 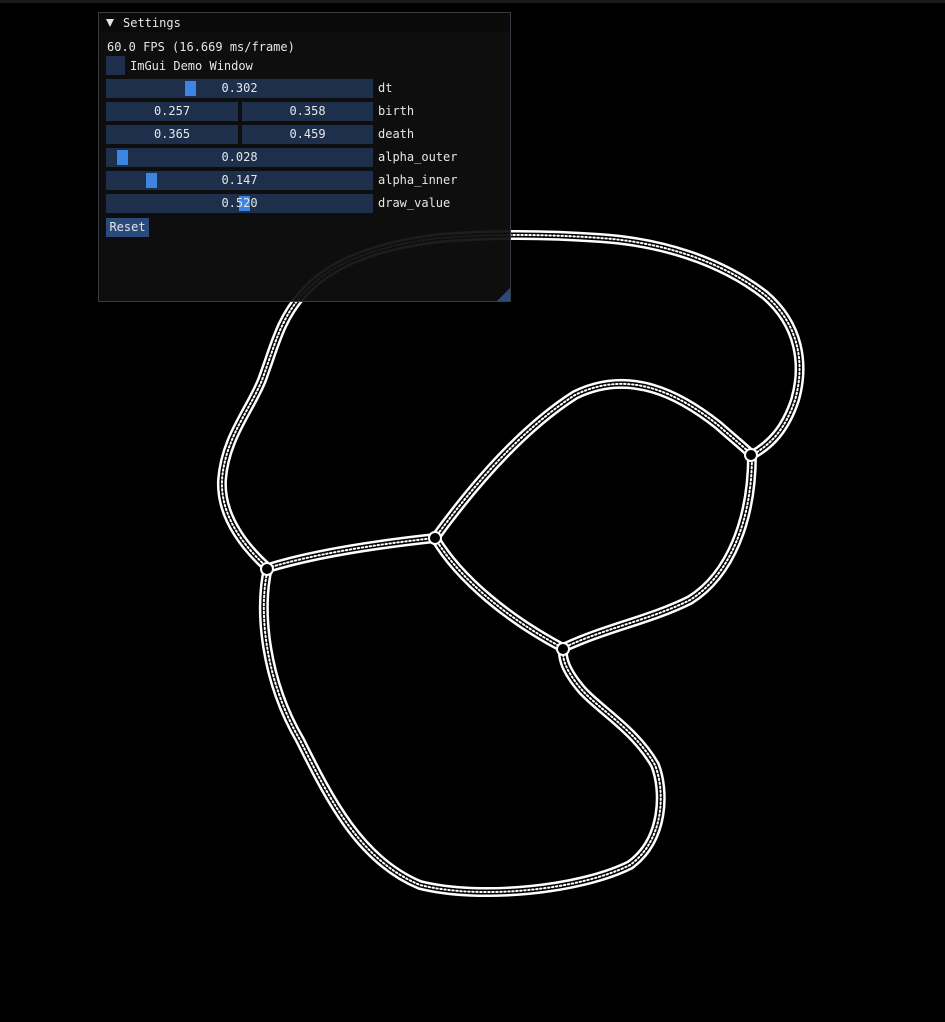 I want to click on reset-button: Reset, so click(x=127, y=227).